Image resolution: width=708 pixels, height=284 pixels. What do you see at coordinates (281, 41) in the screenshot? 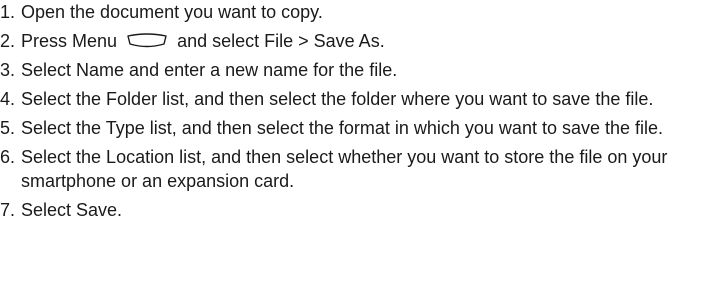
I see `step-text-after-icon: and select File > Save As.` at bounding box center [281, 41].